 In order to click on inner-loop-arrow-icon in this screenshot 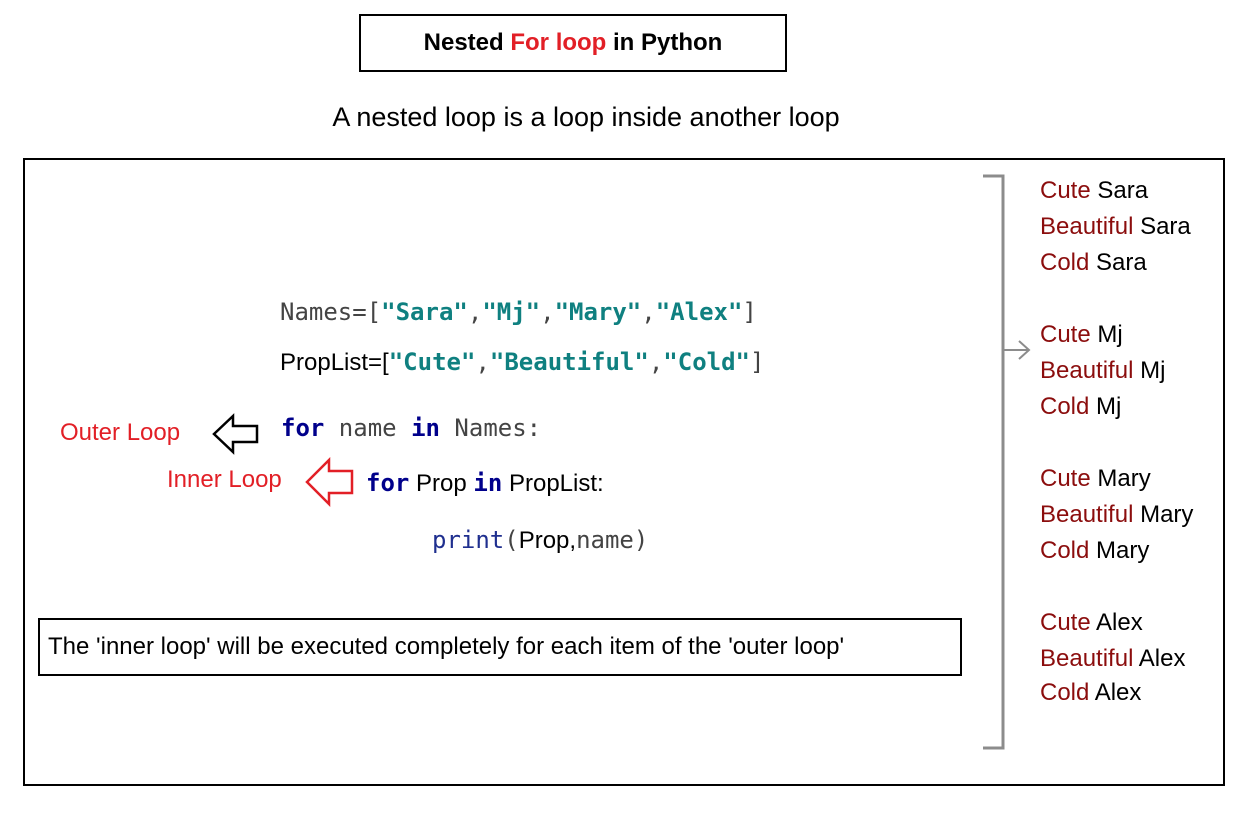, I will do `click(329, 482)`.